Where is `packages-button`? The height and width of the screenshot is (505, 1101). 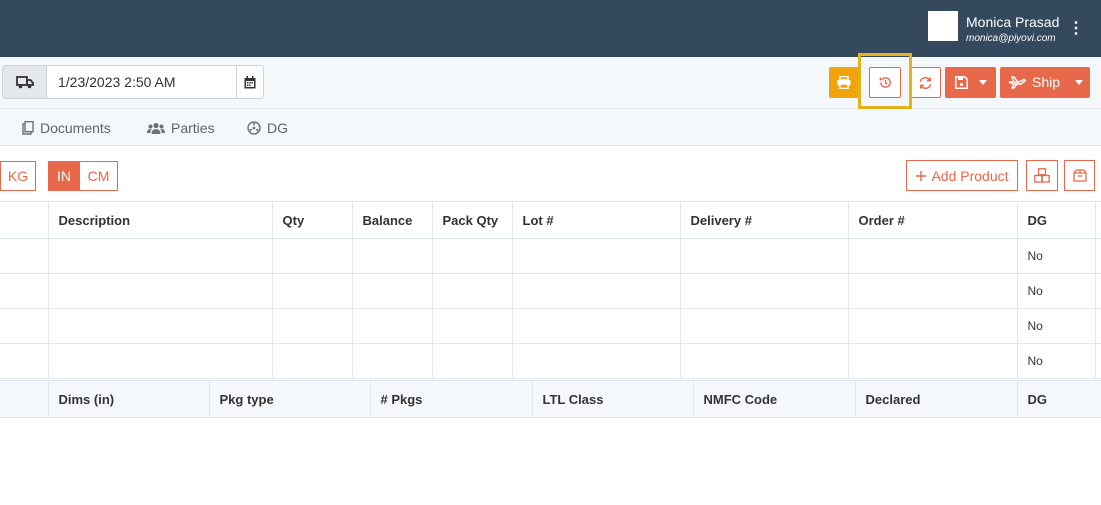
packages-button is located at coordinates (1042, 175).